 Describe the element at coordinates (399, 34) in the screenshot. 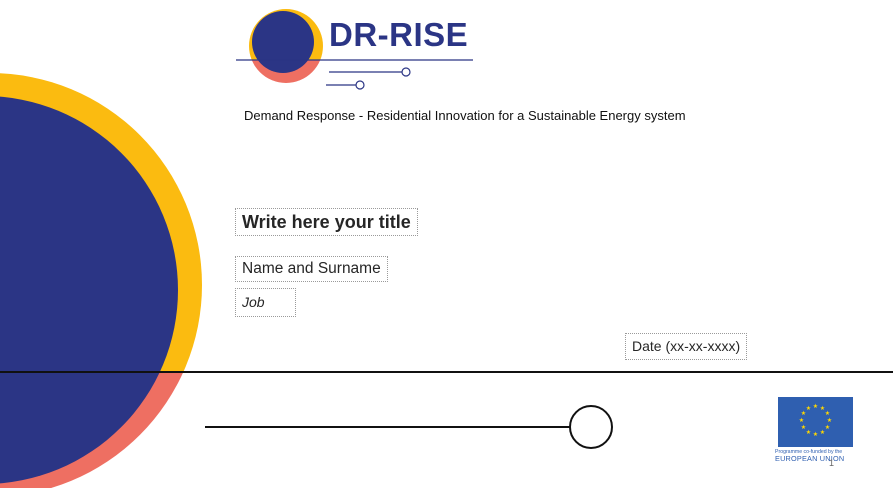

I see `logo-wordmark: DR-RISE` at that location.